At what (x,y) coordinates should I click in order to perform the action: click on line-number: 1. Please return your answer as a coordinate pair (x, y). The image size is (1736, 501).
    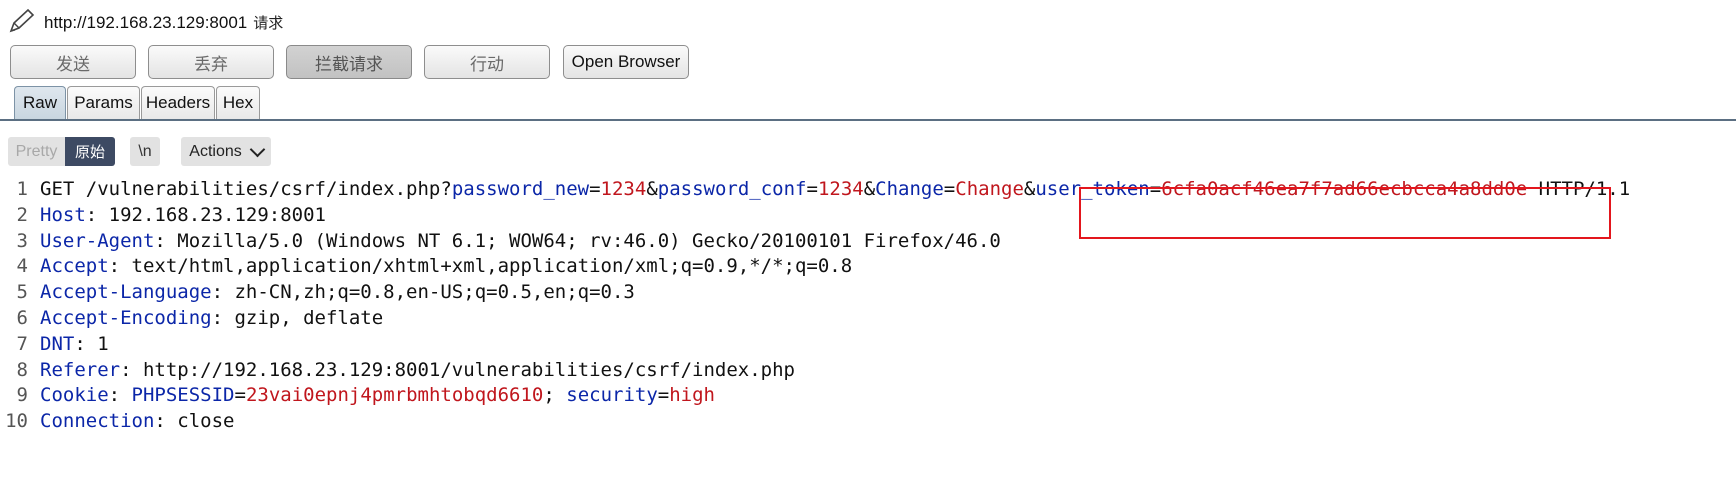
    Looking at the image, I should click on (22, 189).